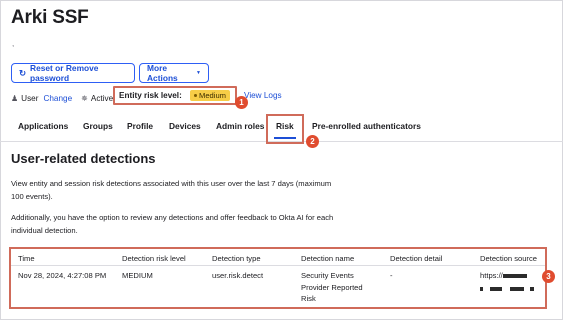  Describe the element at coordinates (507, 282) in the screenshot. I see `cell-detection-source: https://` at that location.